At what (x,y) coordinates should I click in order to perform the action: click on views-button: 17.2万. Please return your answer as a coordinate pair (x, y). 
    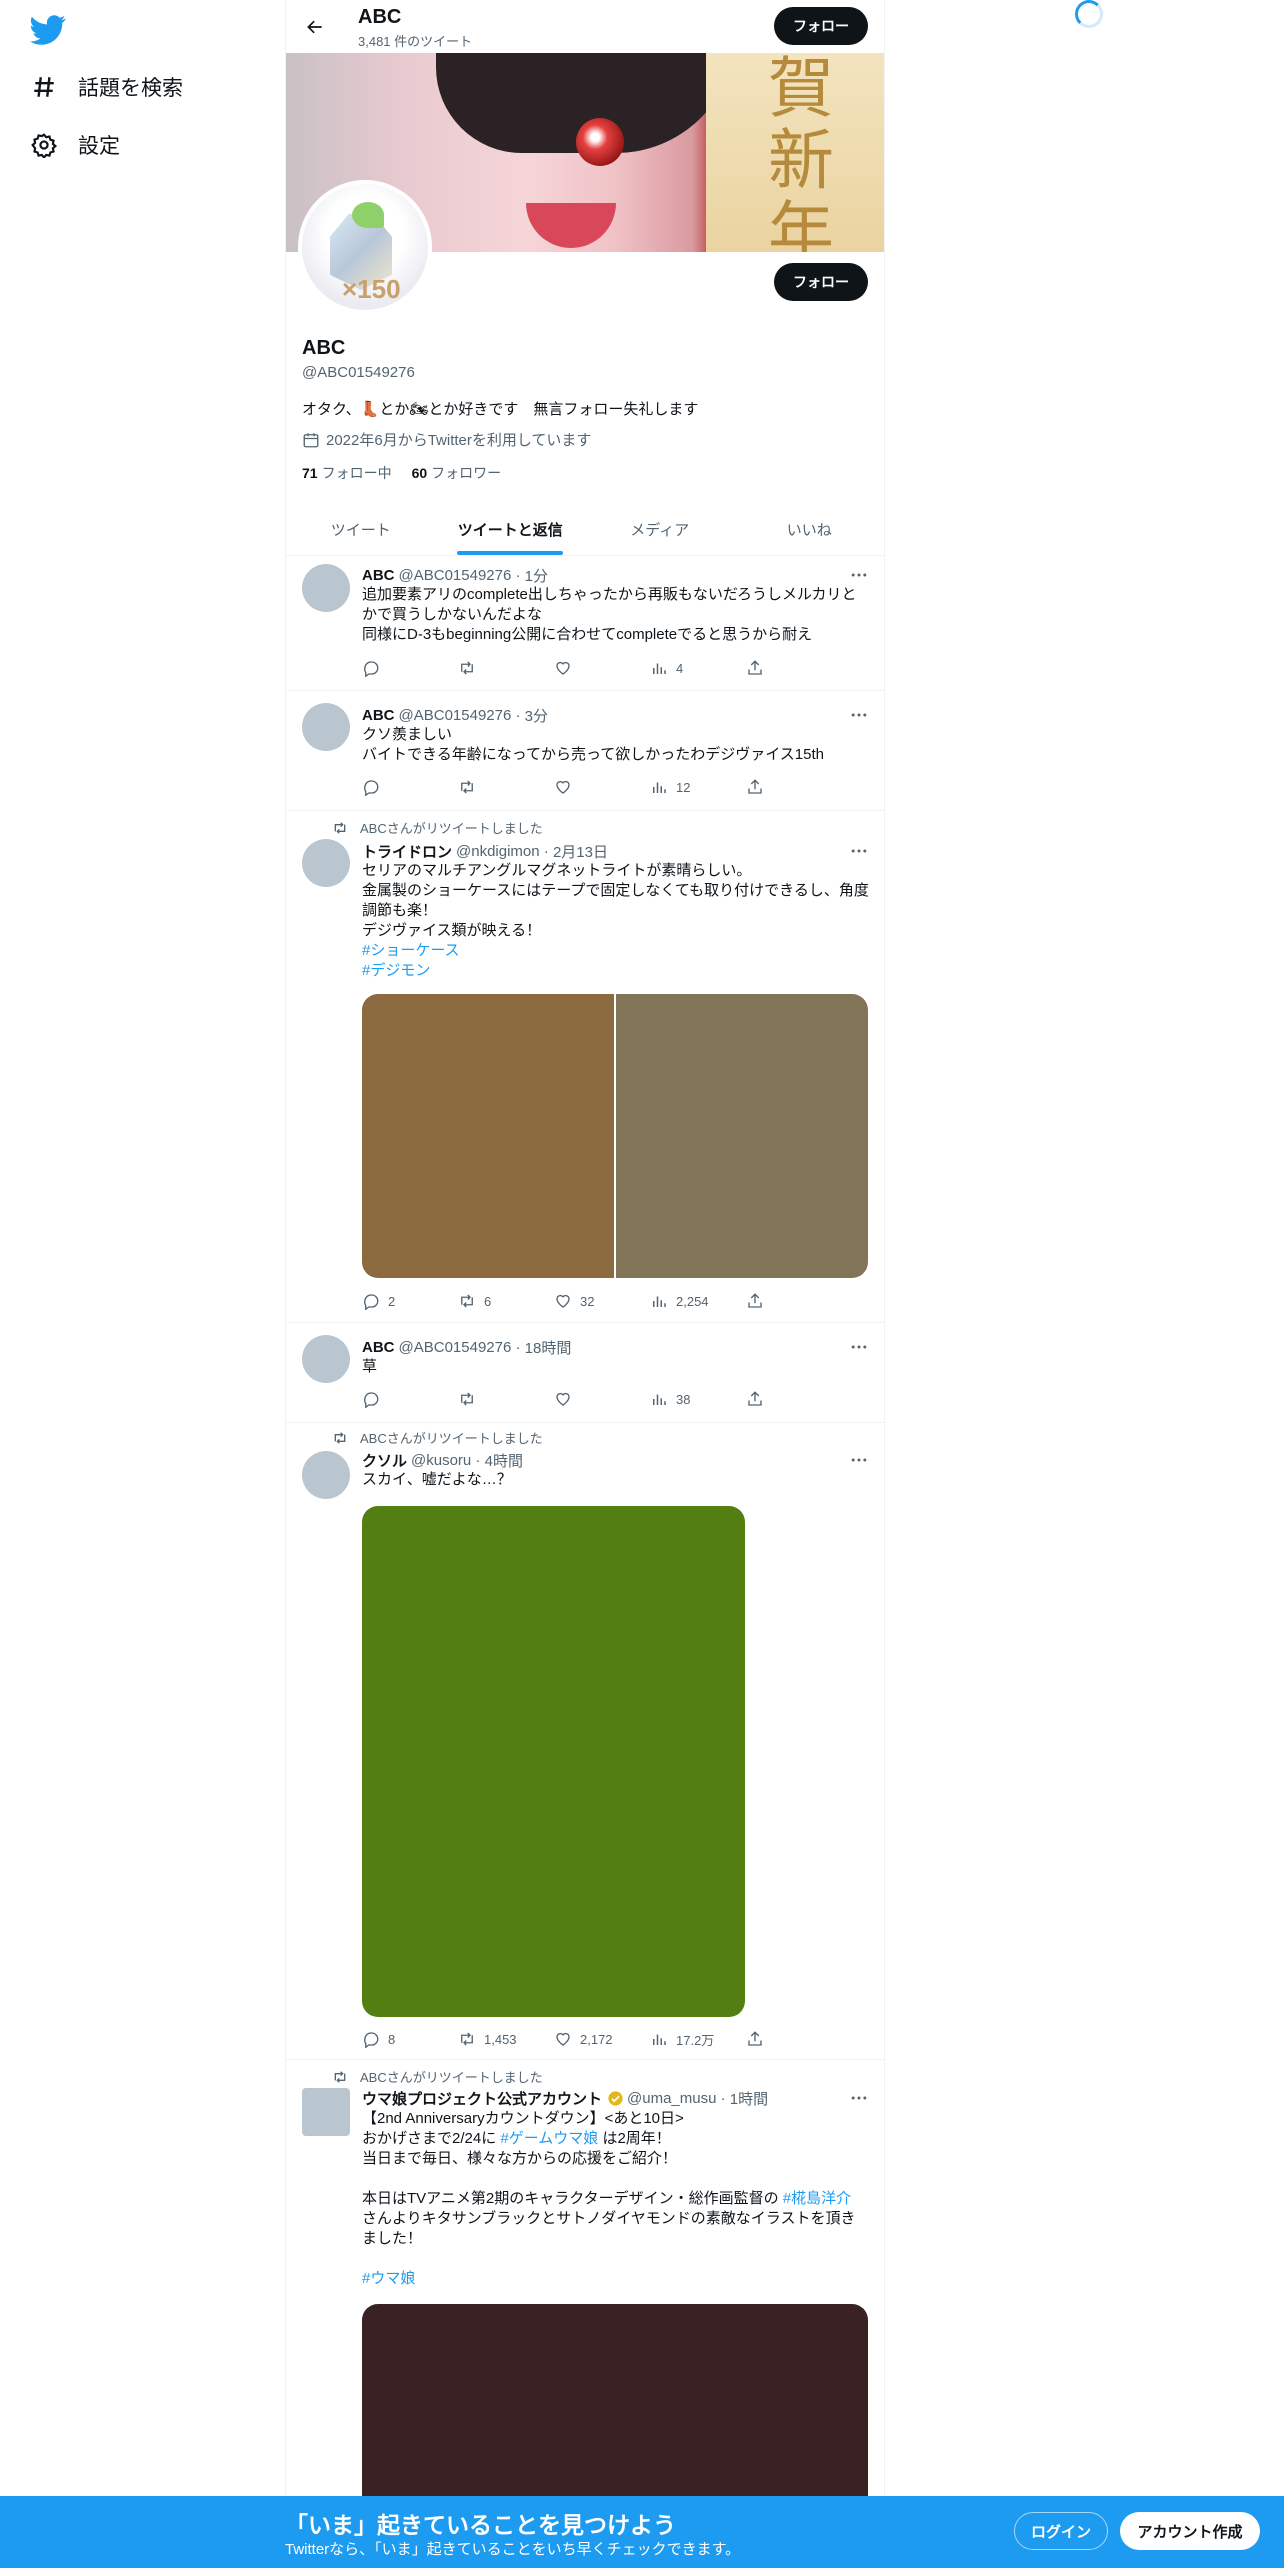
    Looking at the image, I should click on (698, 2039).